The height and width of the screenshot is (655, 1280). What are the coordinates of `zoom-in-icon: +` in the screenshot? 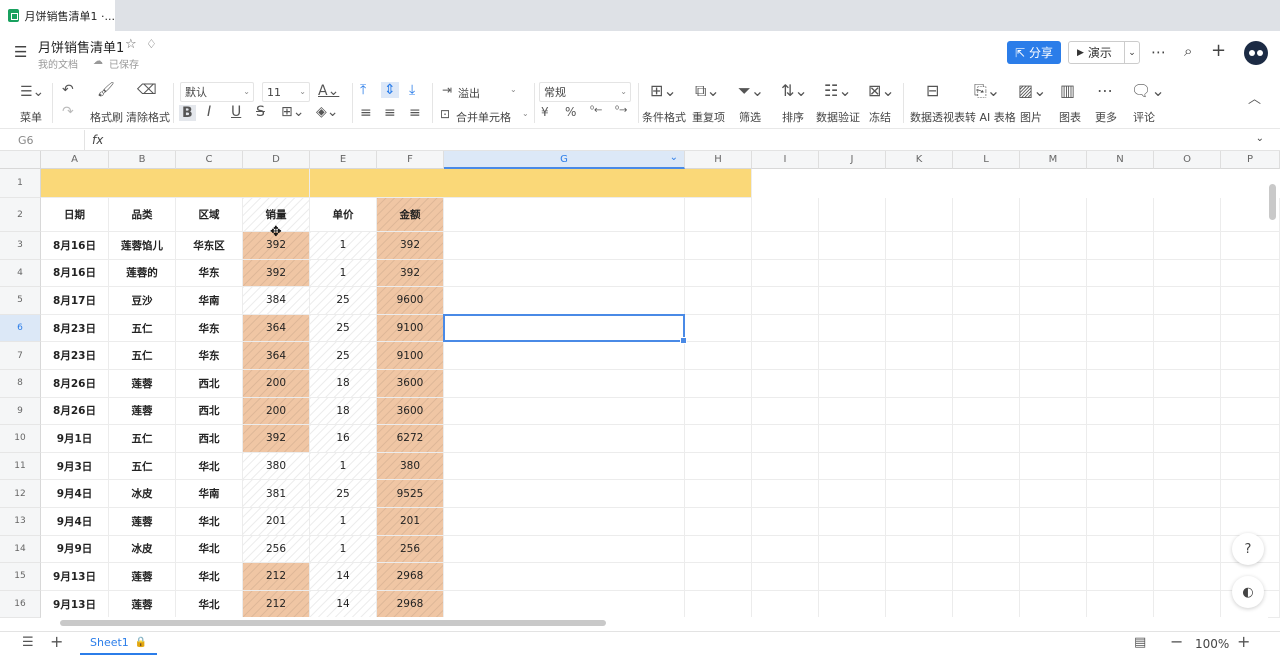 It's located at (1243, 642).